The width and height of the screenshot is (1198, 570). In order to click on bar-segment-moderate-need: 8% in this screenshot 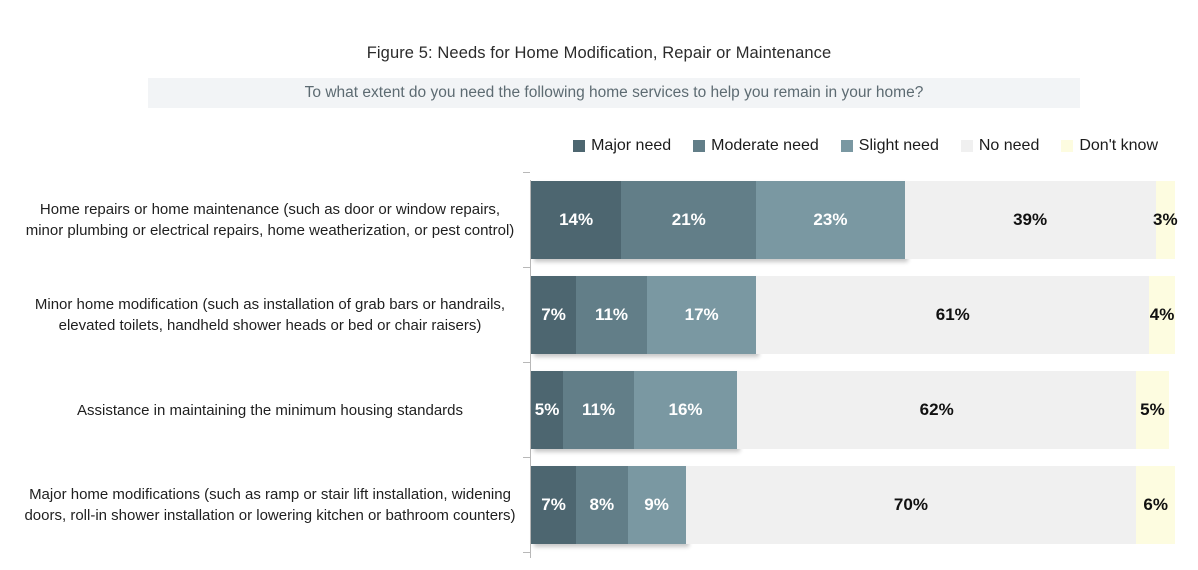, I will do `click(602, 505)`.